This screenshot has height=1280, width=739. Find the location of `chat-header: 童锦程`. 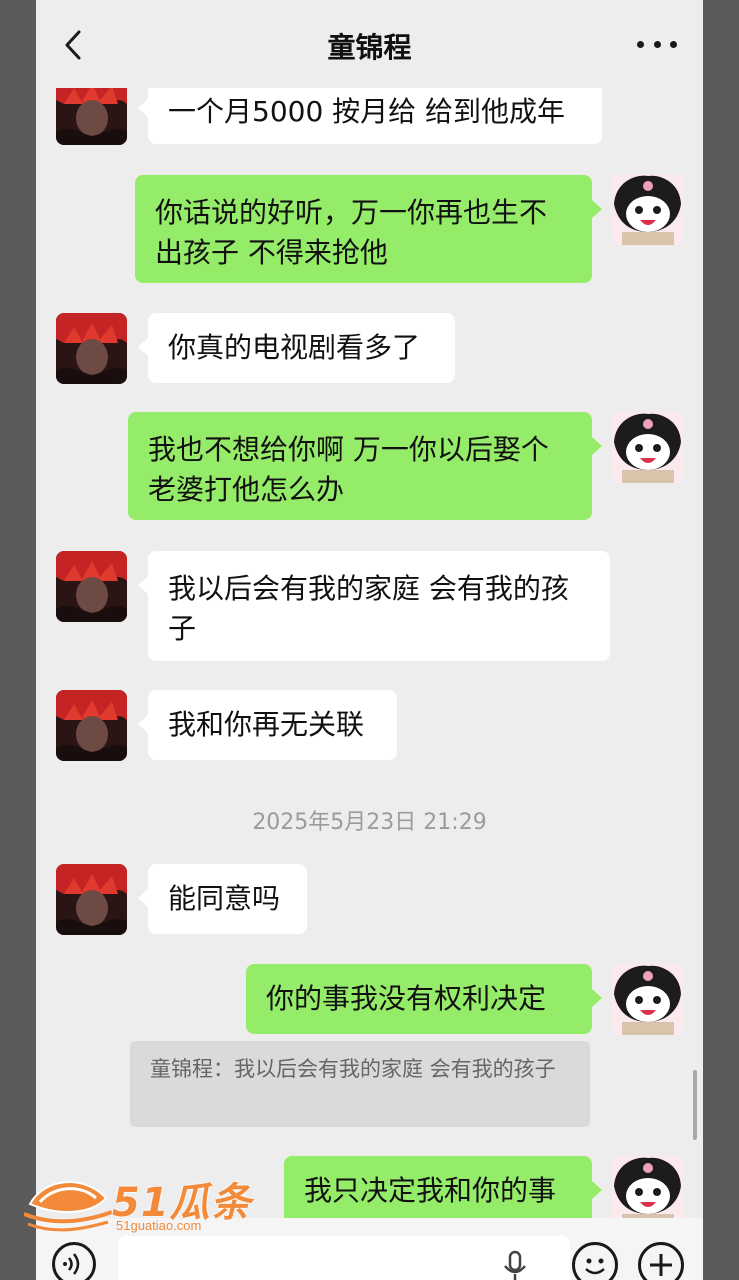

chat-header: 童锦程 is located at coordinates (369, 44).